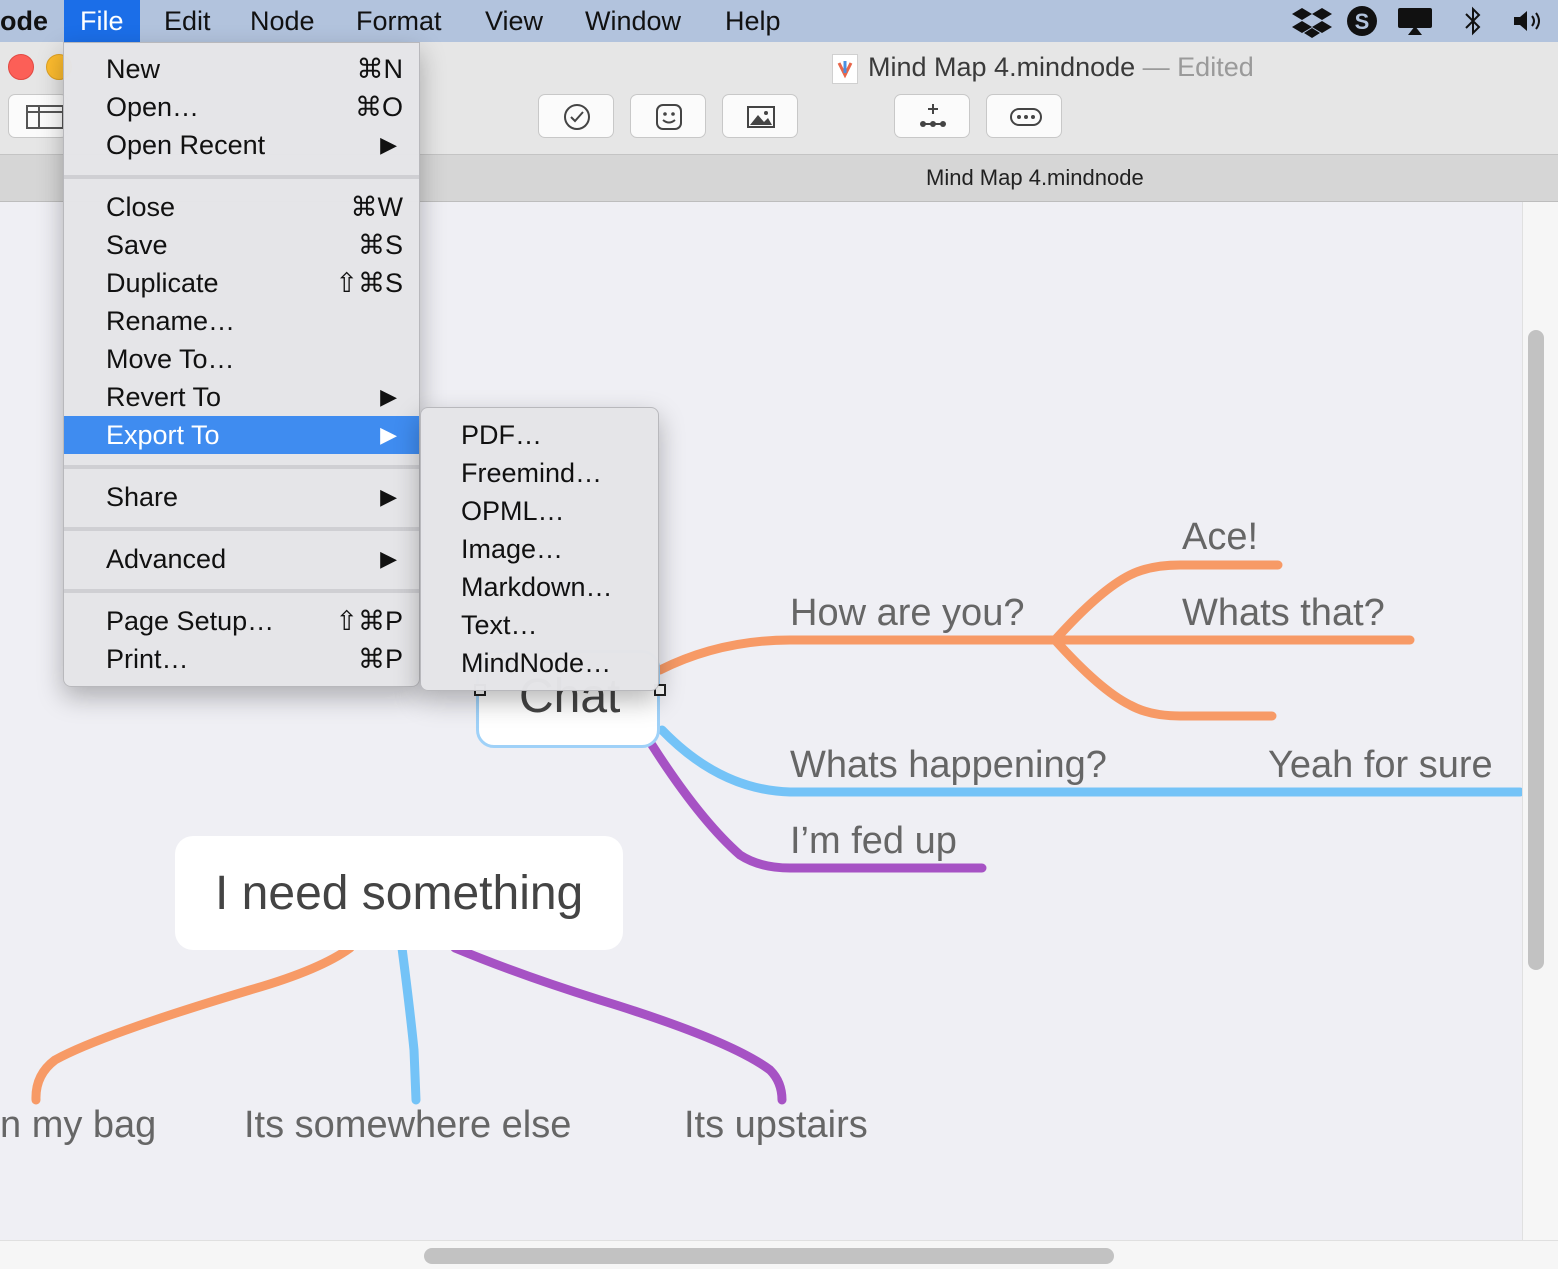 This screenshot has height=1269, width=1558. I want to click on menu-item-label: Open Recent, so click(186, 145).